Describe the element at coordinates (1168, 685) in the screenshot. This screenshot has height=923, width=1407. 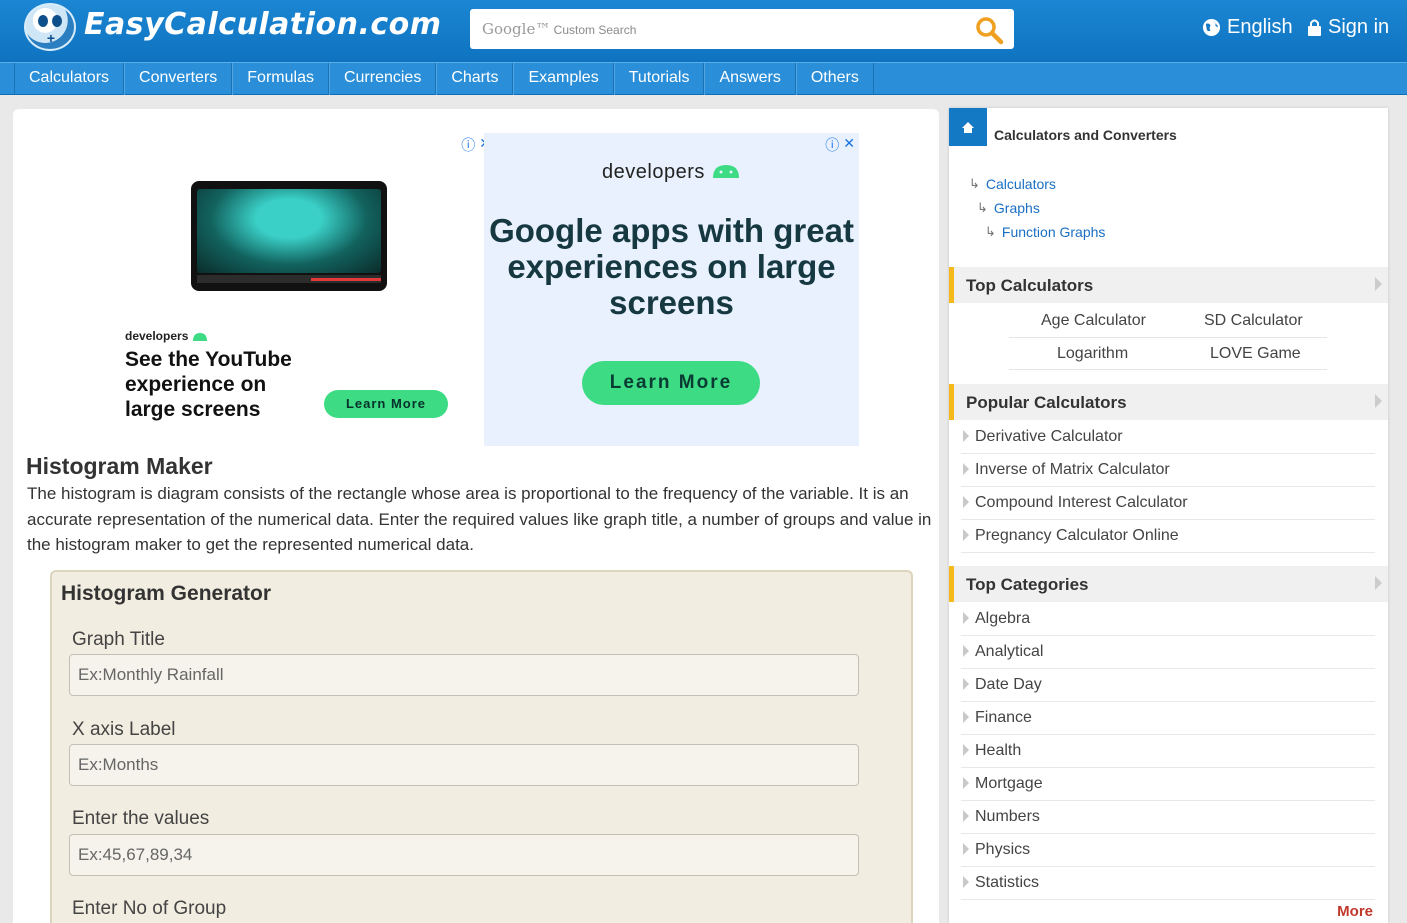
I see `category-item: Date Day` at that location.